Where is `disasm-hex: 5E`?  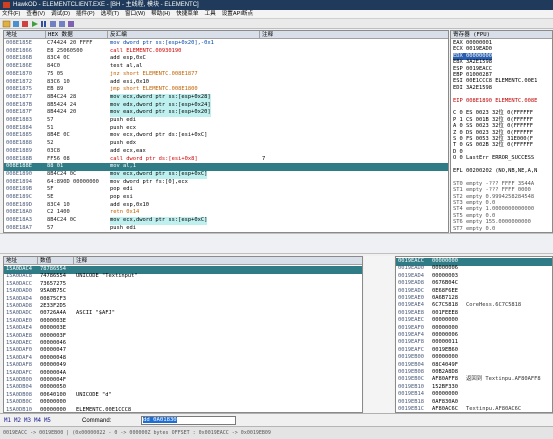
disasm-hex: 5E is located at coordinates (50, 197).